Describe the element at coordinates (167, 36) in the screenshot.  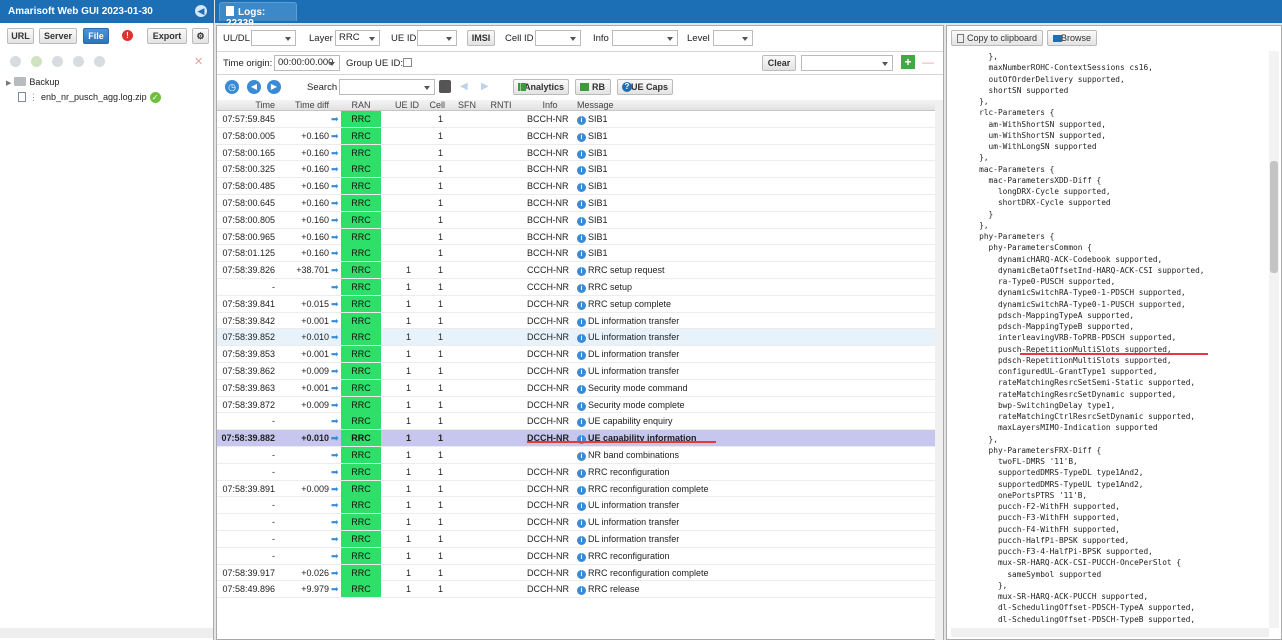
I see `export-button: Export` at that location.